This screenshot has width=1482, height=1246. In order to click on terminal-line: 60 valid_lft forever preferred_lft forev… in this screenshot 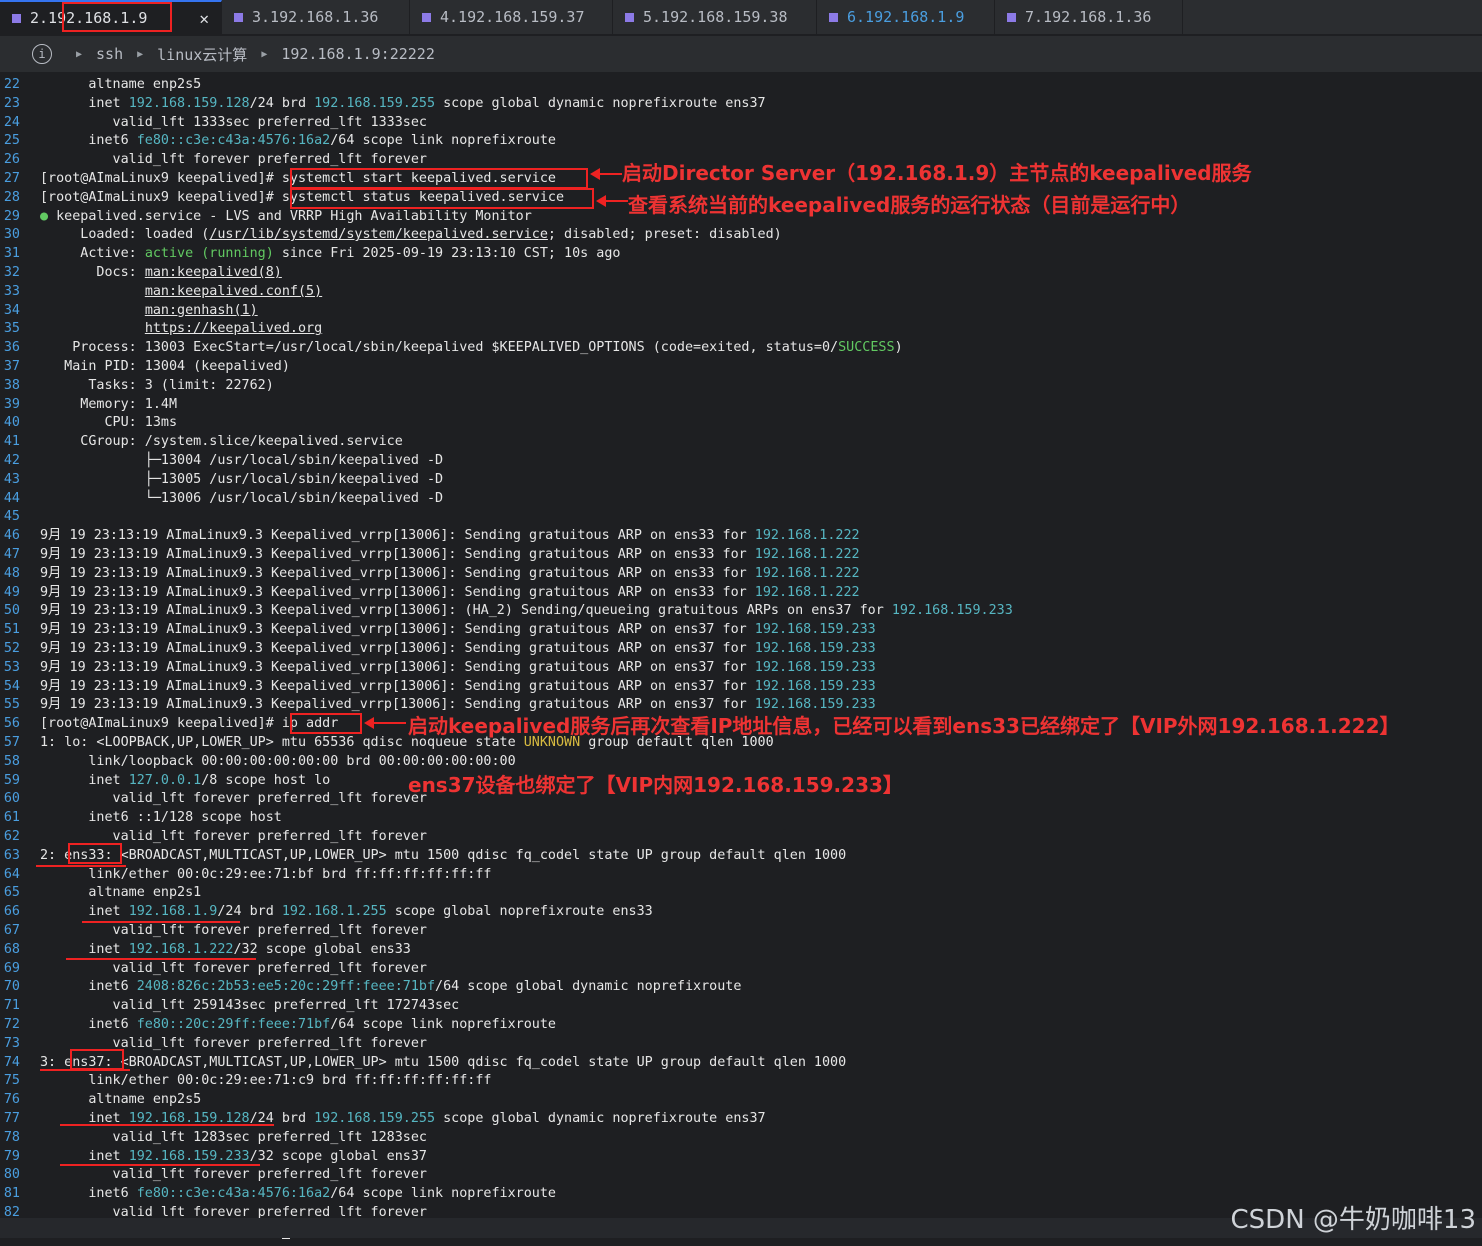, I will do `click(213, 799)`.